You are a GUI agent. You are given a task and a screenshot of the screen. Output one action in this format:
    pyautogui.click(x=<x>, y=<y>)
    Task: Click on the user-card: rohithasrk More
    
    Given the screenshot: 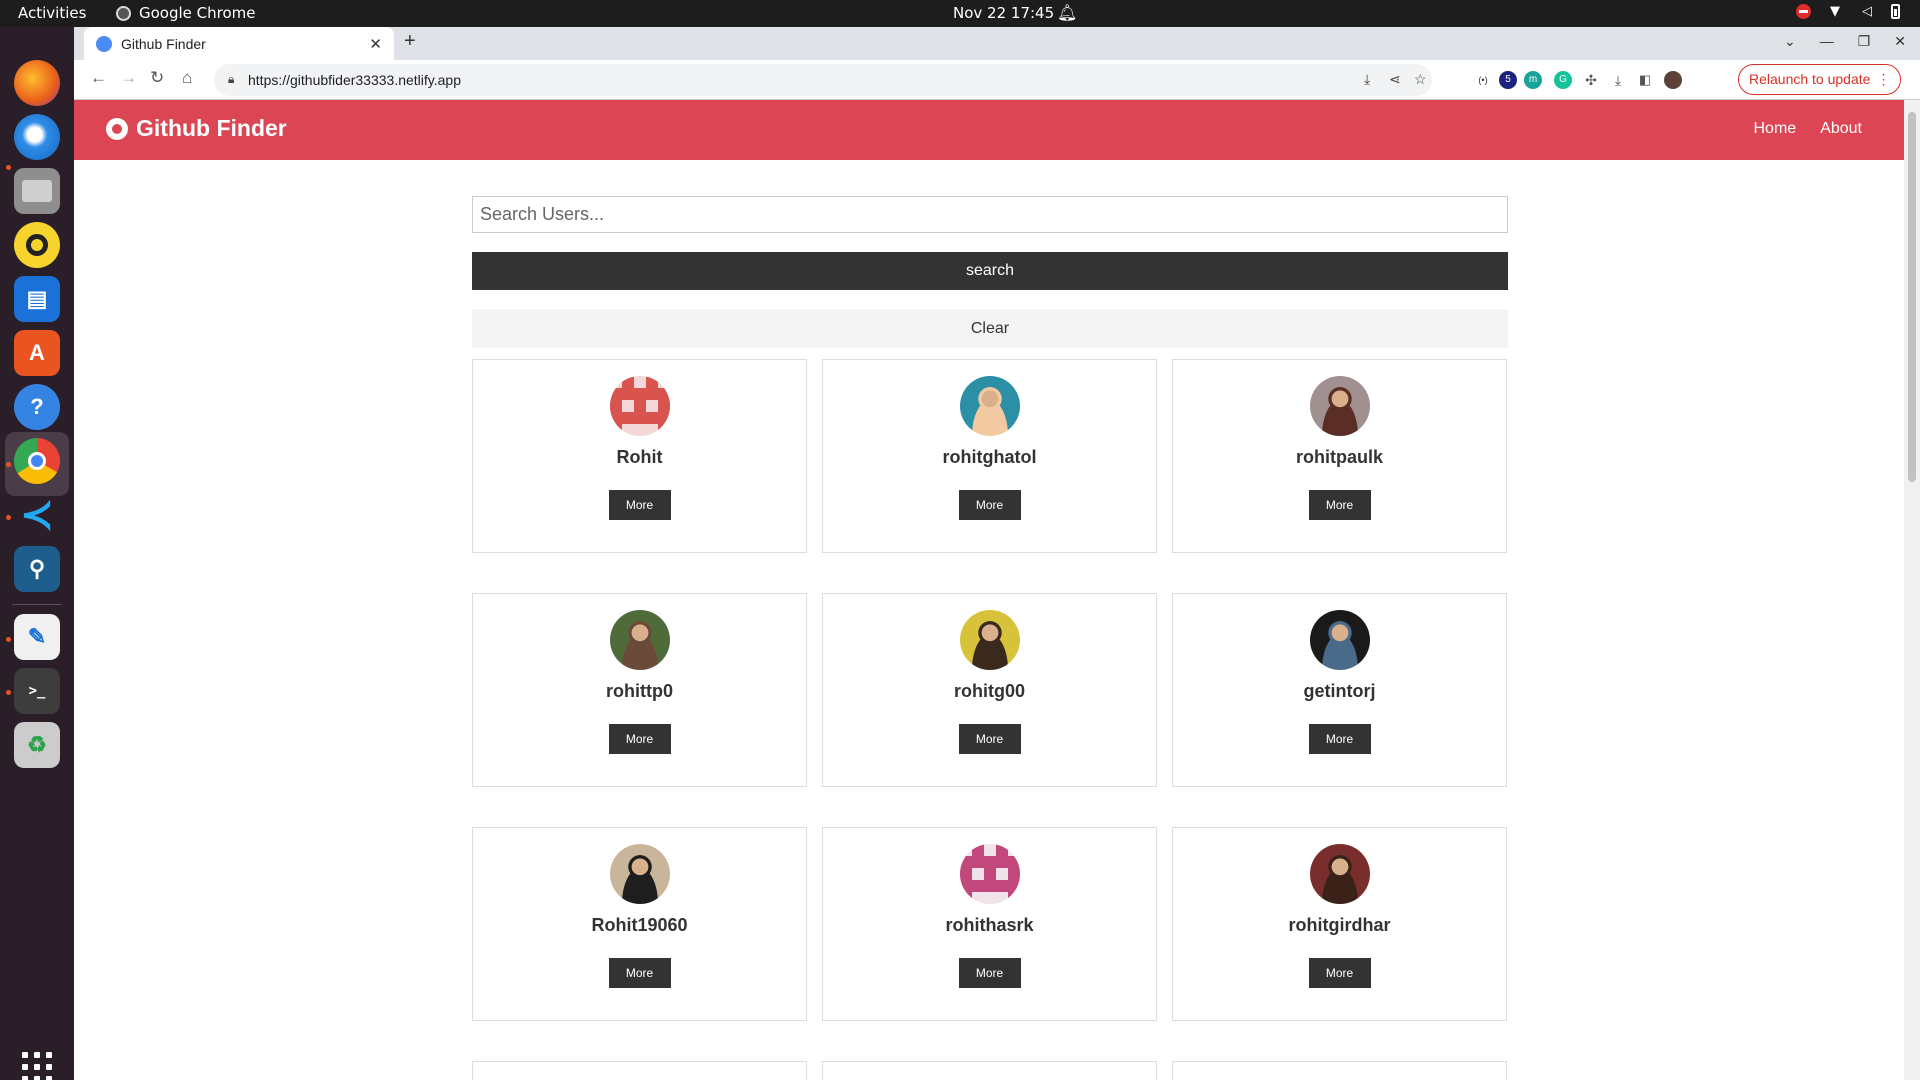 What is the action you would take?
    pyautogui.click(x=989, y=924)
    